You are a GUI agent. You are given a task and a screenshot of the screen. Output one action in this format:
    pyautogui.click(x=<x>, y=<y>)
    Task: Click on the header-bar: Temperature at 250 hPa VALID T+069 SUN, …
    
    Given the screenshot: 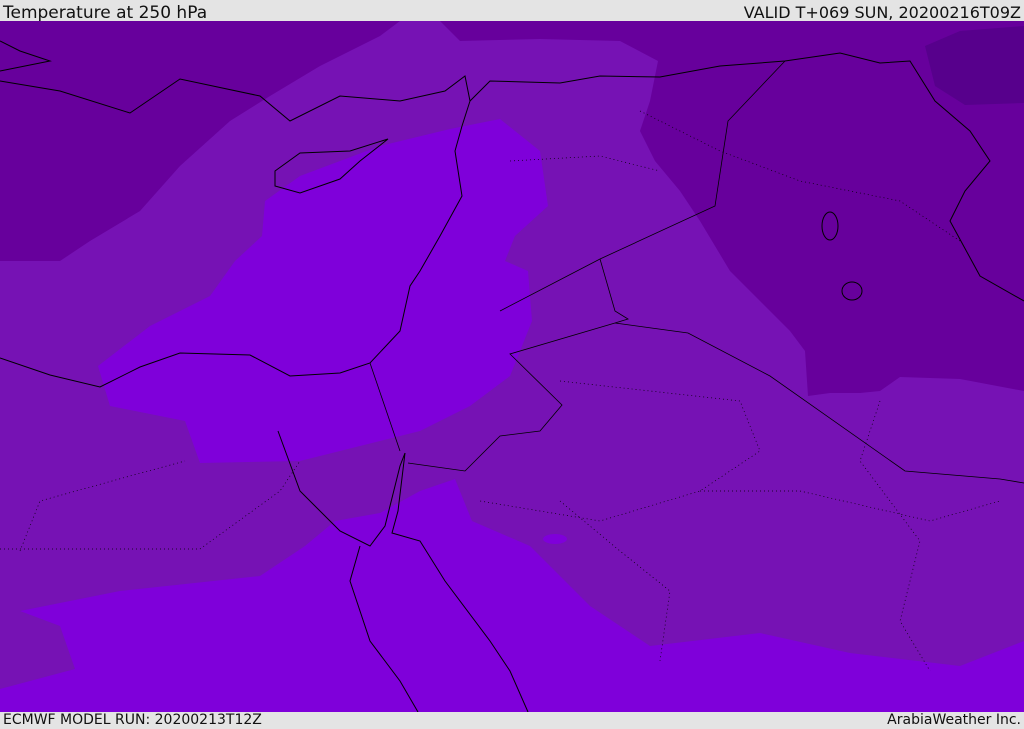 What is the action you would take?
    pyautogui.click(x=512, y=11)
    